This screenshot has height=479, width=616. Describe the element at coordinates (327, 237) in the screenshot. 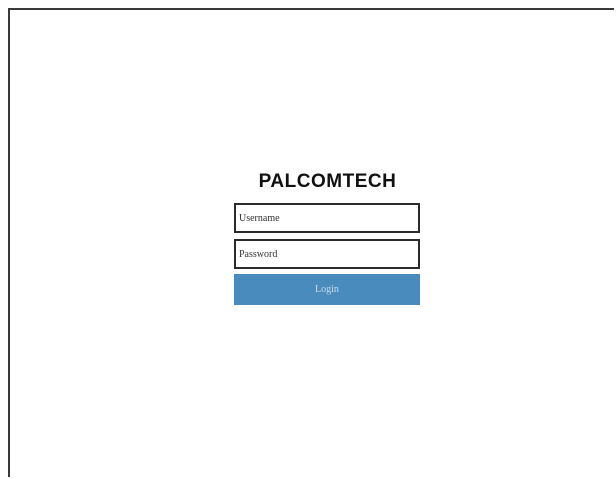

I see `login-form: PALCOMTECH Login` at that location.